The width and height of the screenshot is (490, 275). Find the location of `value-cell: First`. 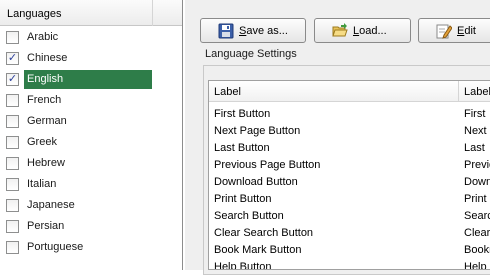

value-cell: First is located at coordinates (474, 114).